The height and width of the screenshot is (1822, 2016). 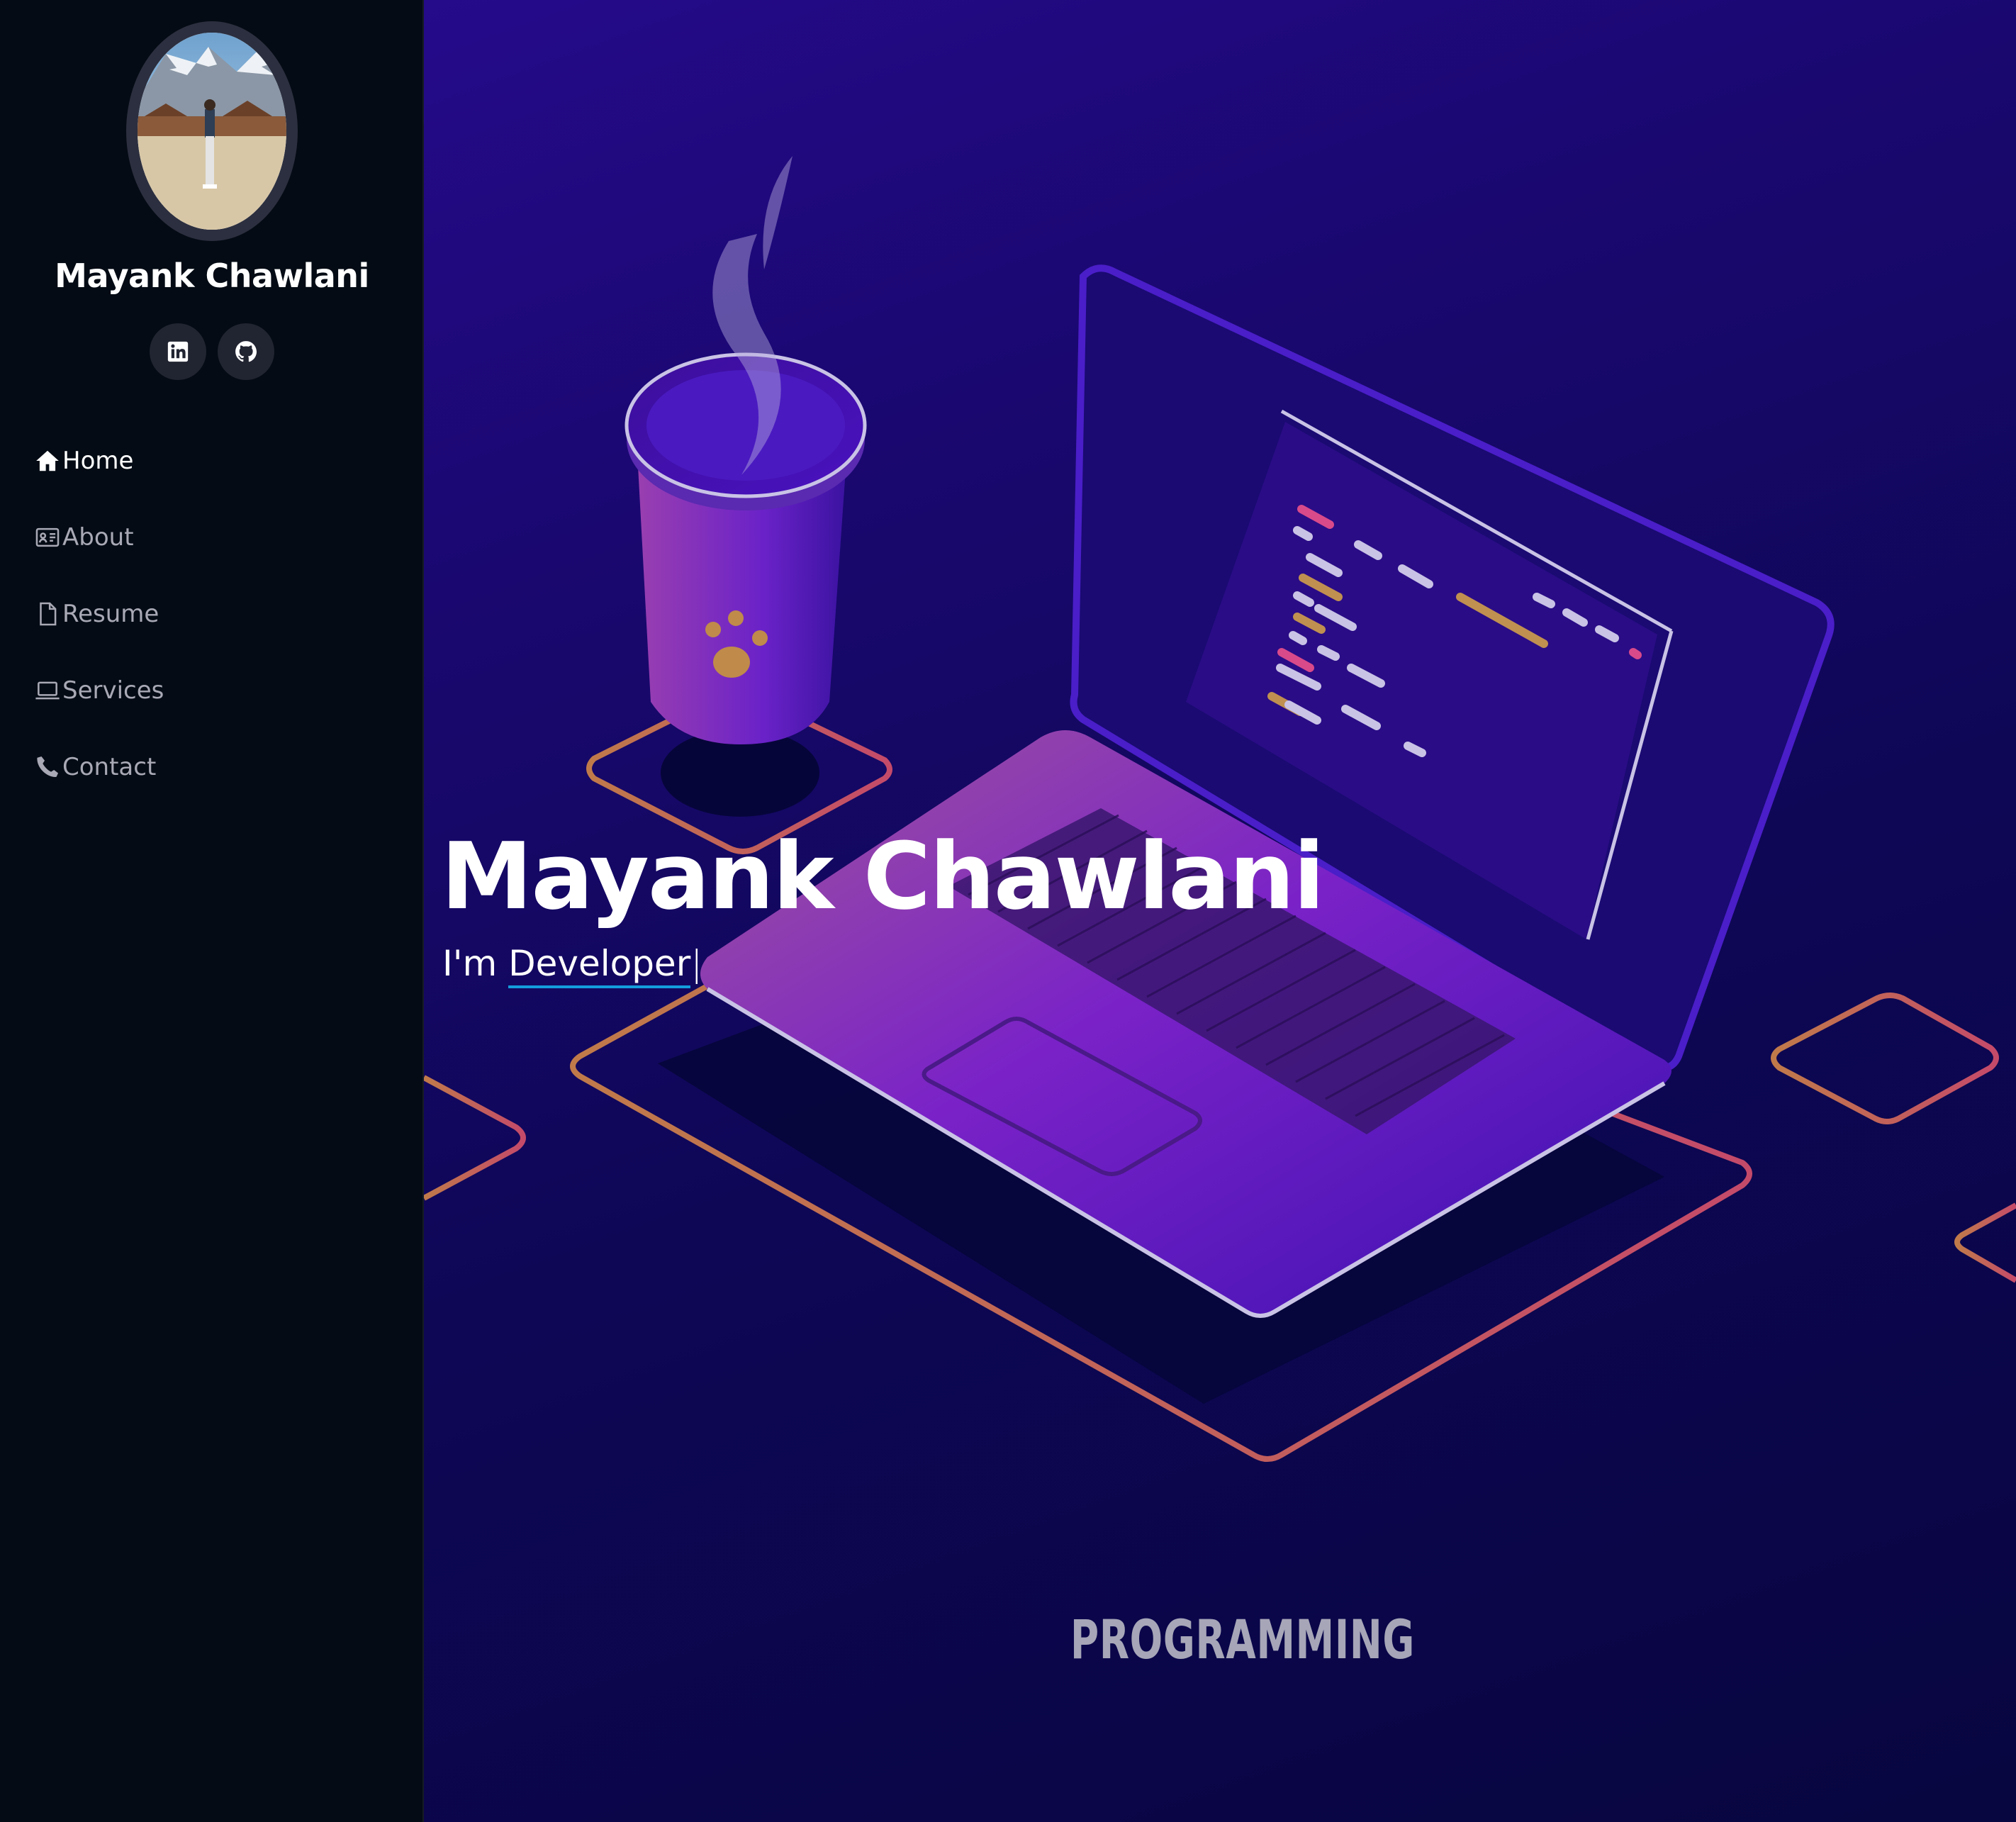 What do you see at coordinates (218, 767) in the screenshot?
I see `nav-item-contact: Contact` at bounding box center [218, 767].